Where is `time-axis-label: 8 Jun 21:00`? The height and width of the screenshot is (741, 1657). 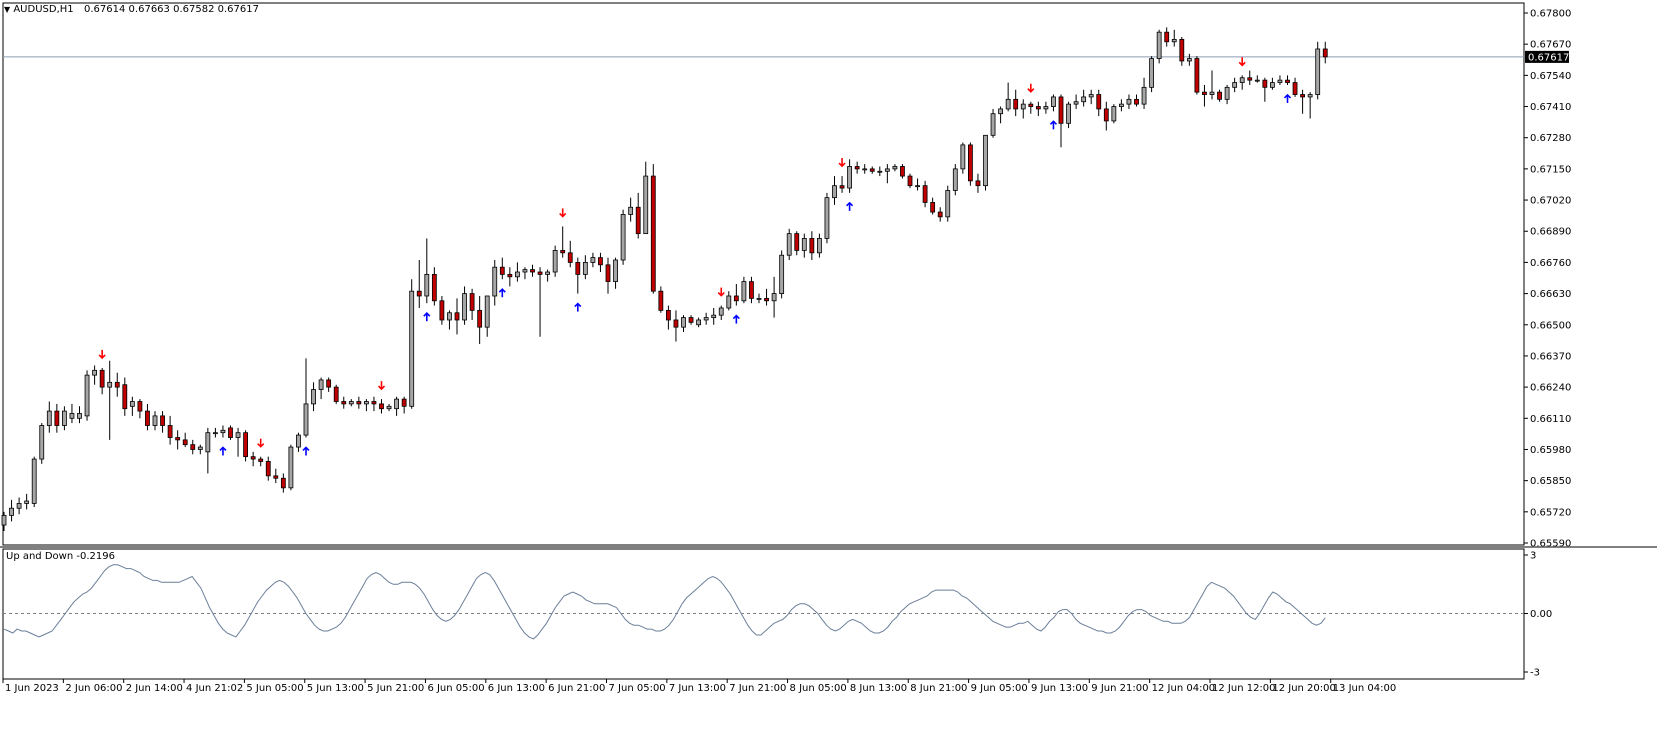 time-axis-label: 8 Jun 21:00 is located at coordinates (938, 688).